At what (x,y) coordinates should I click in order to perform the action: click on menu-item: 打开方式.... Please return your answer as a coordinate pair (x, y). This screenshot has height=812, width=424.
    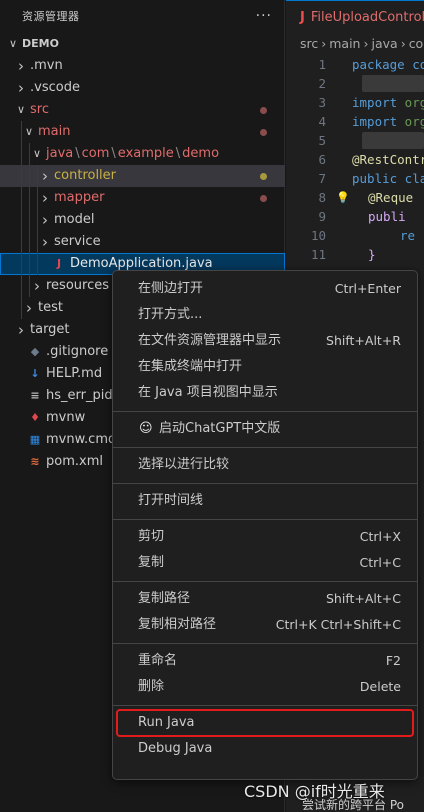
    Looking at the image, I should click on (265, 315).